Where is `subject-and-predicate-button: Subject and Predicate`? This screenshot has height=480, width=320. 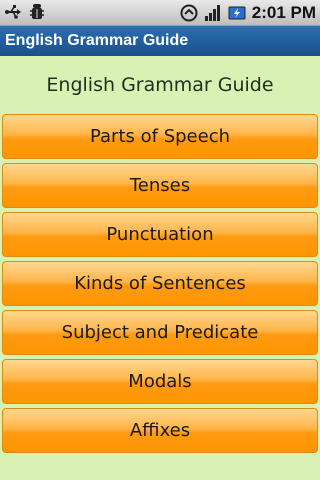 subject-and-predicate-button: Subject and Predicate is located at coordinates (160, 332).